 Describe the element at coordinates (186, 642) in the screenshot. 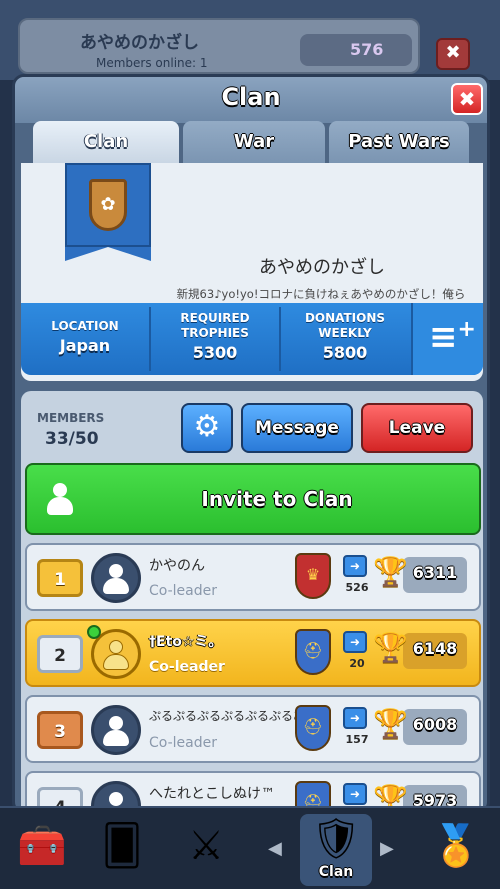

I see `member-name: †Eto☆ミ。` at that location.